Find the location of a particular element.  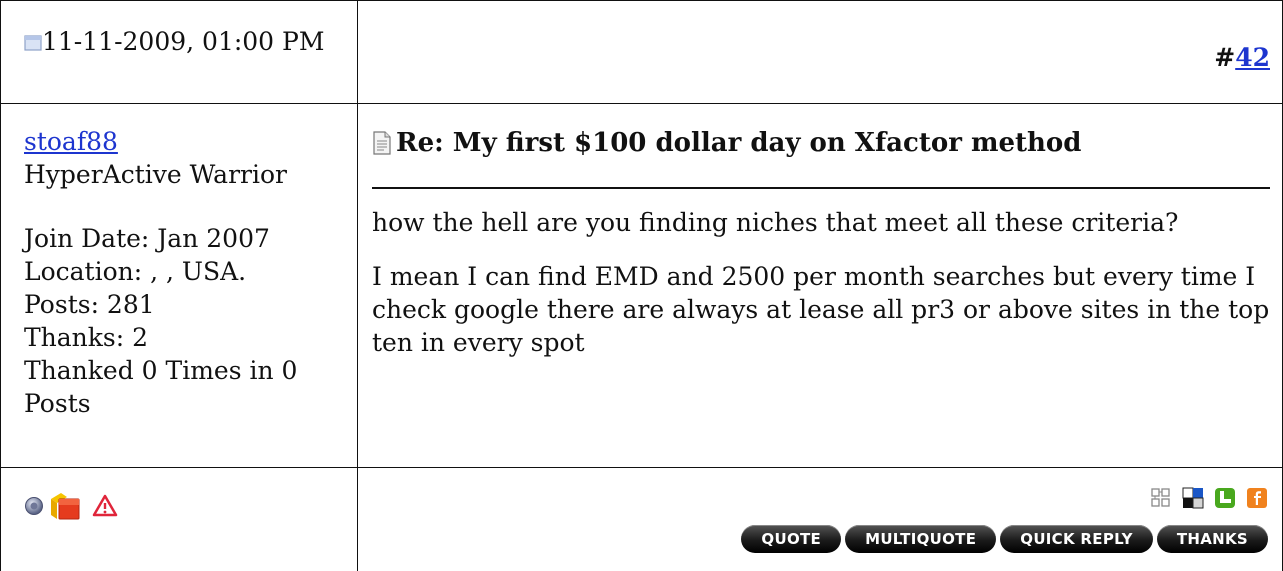

post-action-buttons: QUOTE MULTIQUOTE QUICK REPLY THANKS is located at coordinates (1004, 539).